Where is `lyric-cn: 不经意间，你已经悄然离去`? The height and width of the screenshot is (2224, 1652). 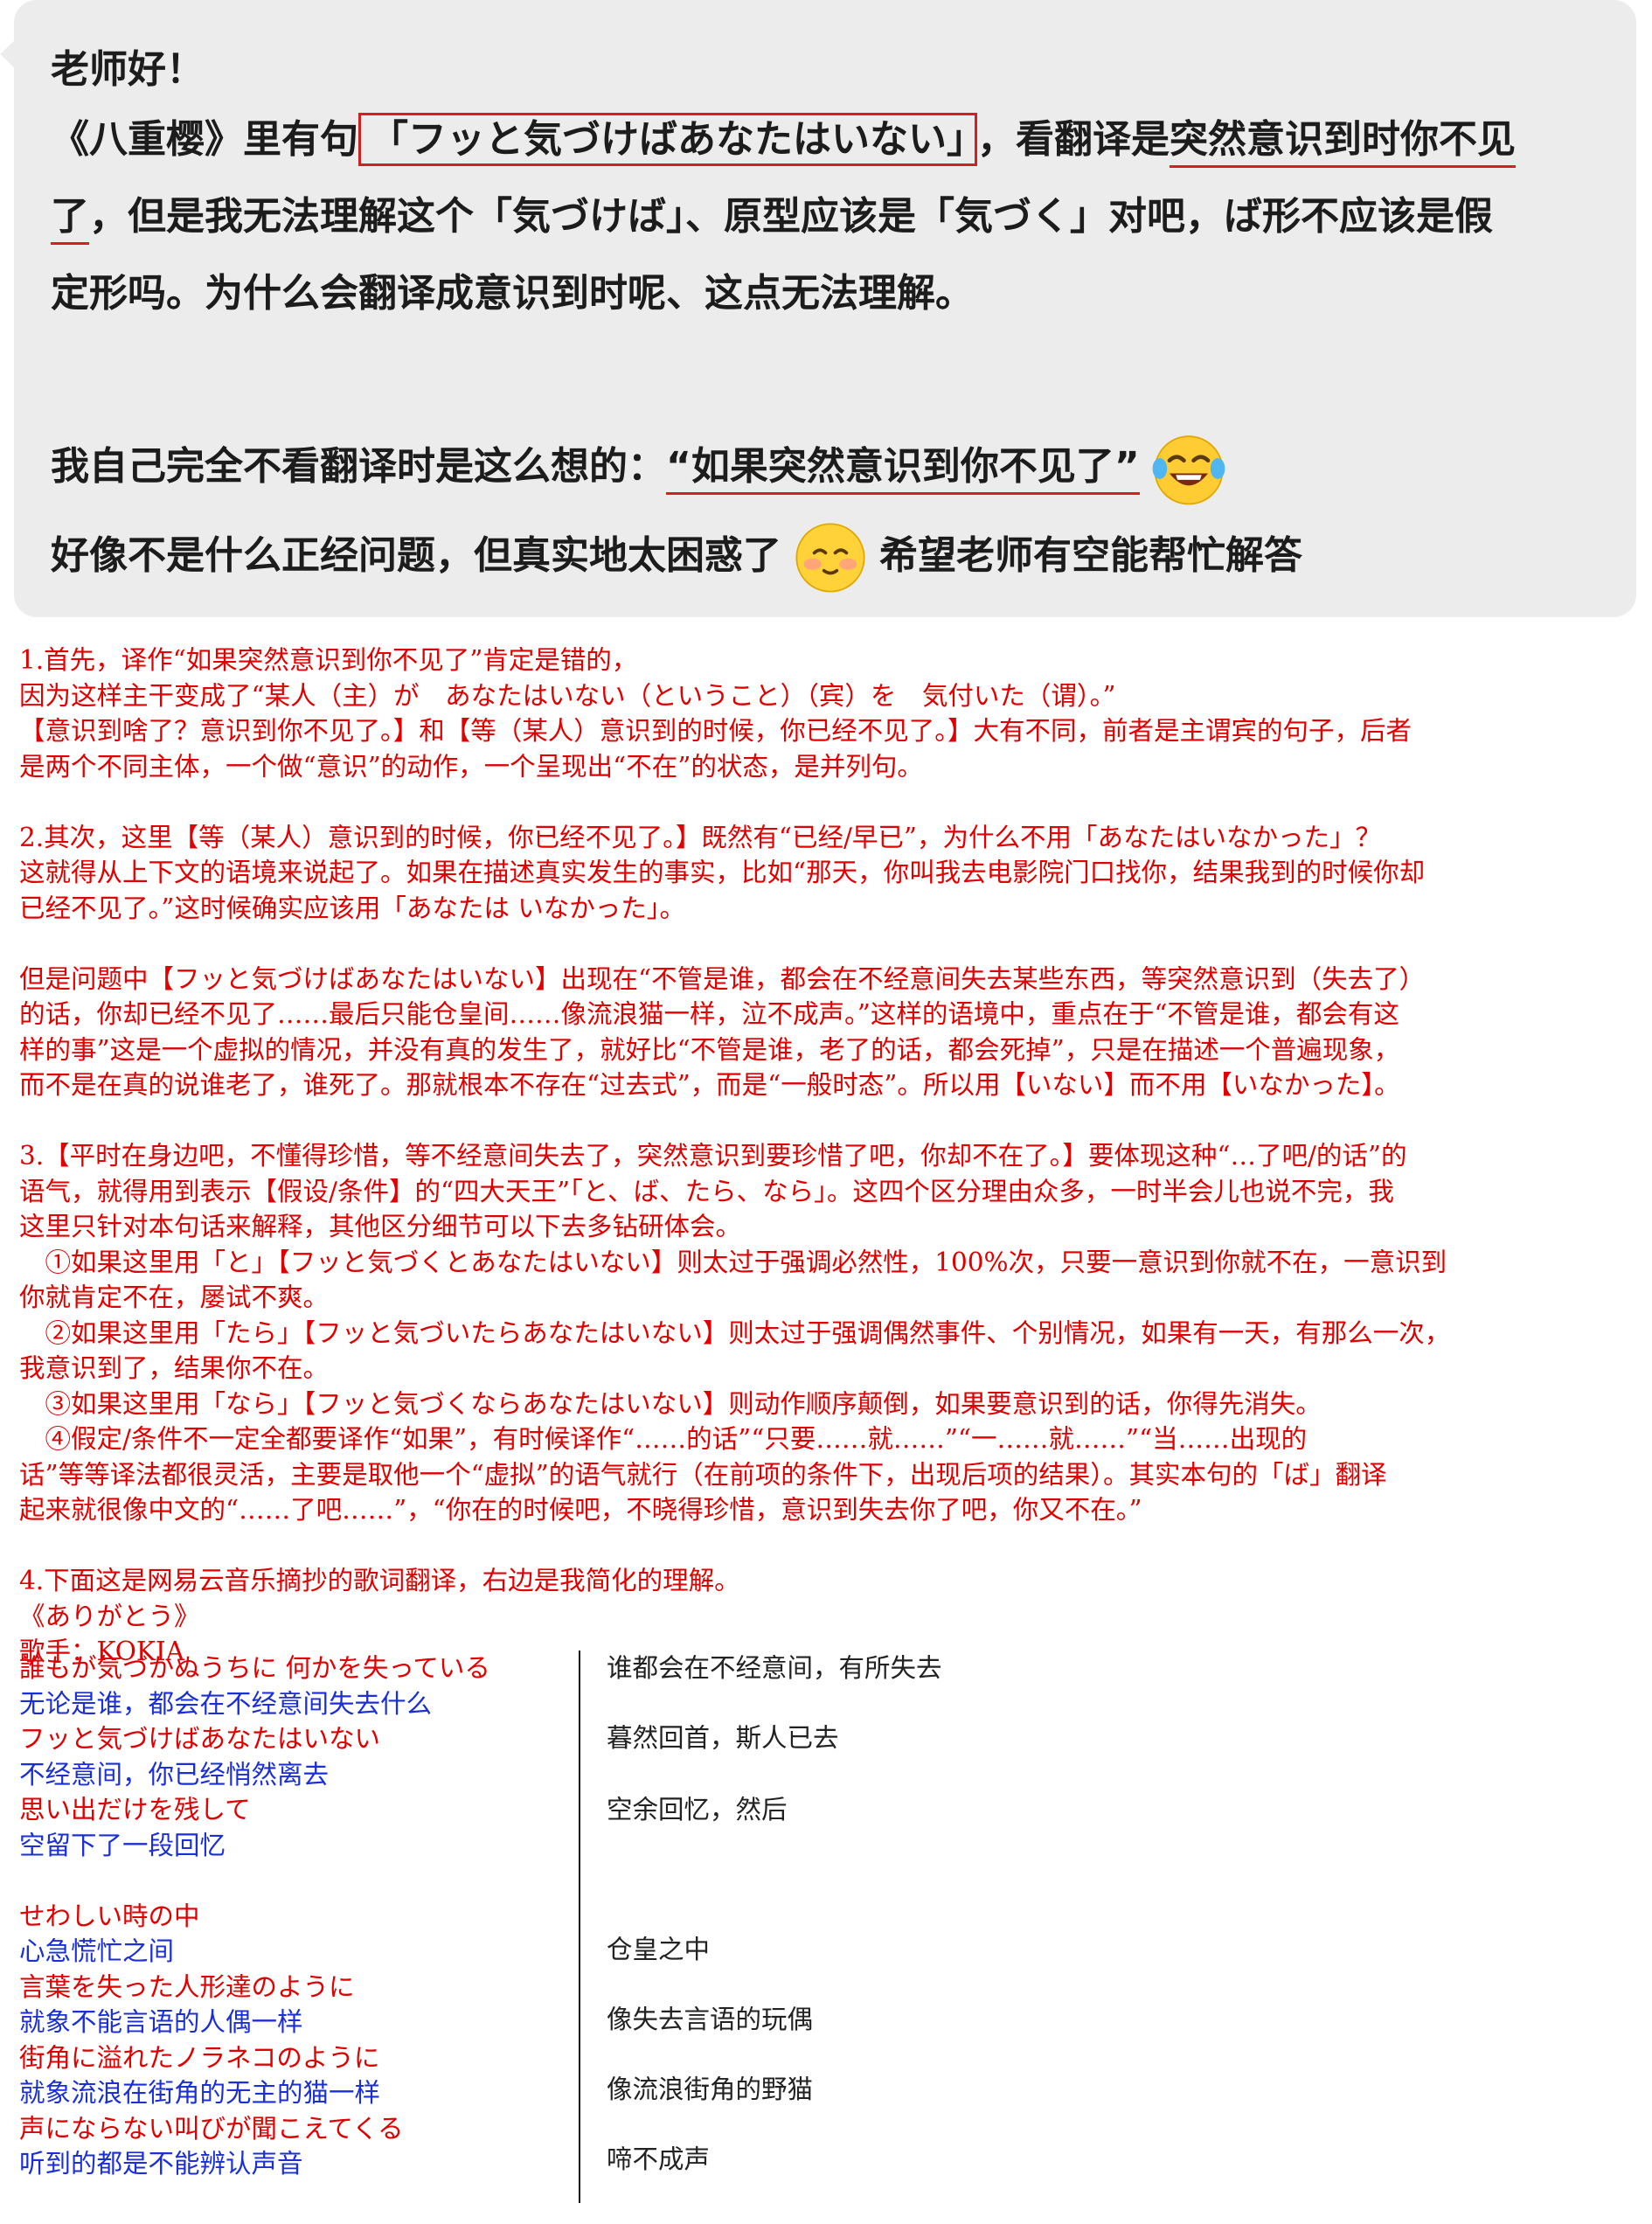 lyric-cn: 不经意间，你已经悄然离去 is located at coordinates (174, 1774).